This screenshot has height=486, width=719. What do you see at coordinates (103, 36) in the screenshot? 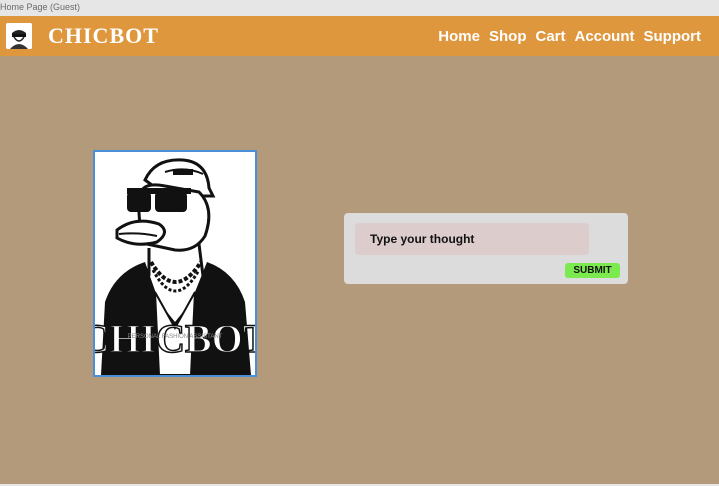
I see `brand-title: CHICBOT` at bounding box center [103, 36].